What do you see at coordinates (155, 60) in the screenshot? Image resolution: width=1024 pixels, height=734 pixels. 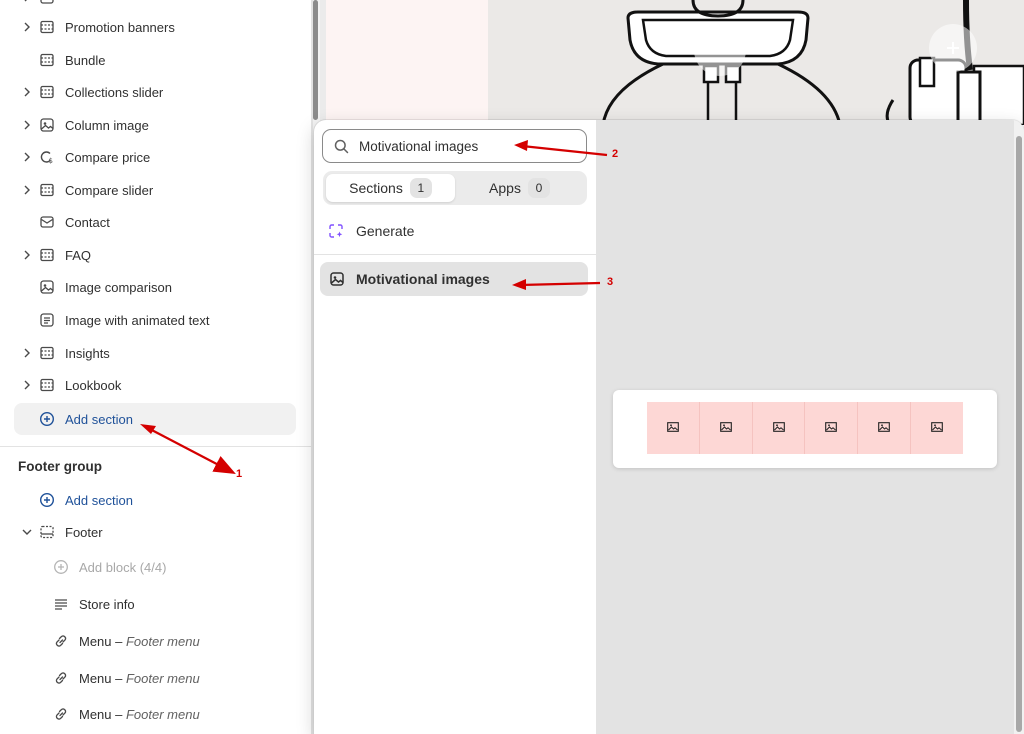 I see `sidebar-item-bundle: Bundle` at bounding box center [155, 60].